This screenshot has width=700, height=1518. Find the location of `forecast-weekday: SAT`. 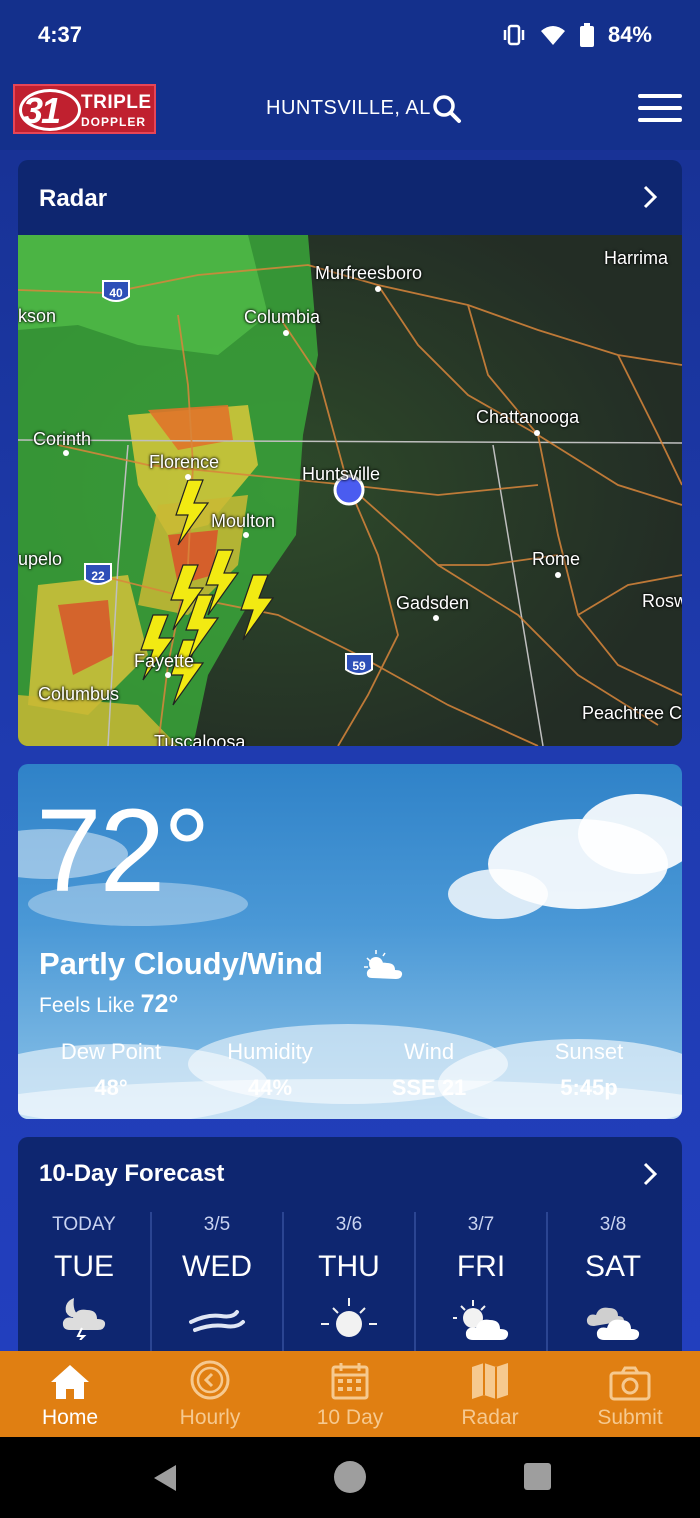

forecast-weekday: SAT is located at coordinates (613, 1266).